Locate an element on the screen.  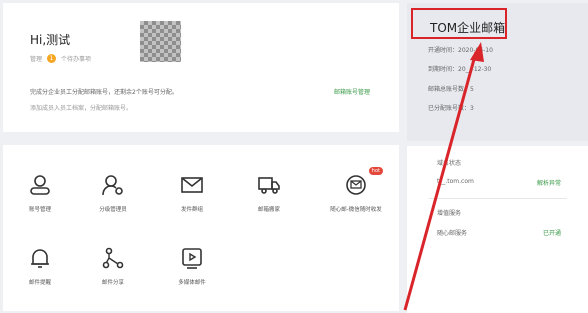
service-row: 随心邮服务 已开通 is located at coordinates (499, 232).